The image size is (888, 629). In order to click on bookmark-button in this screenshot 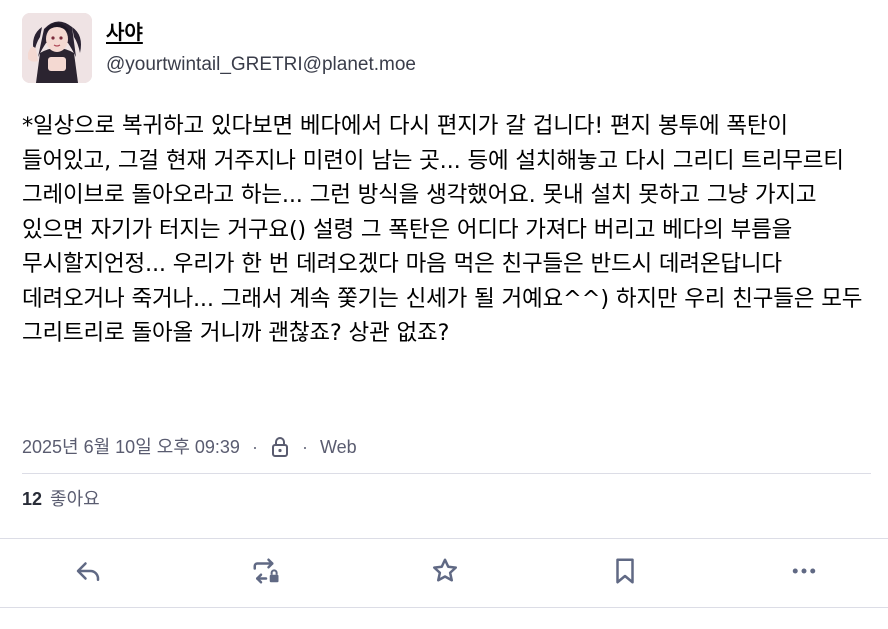, I will do `click(625, 573)`.